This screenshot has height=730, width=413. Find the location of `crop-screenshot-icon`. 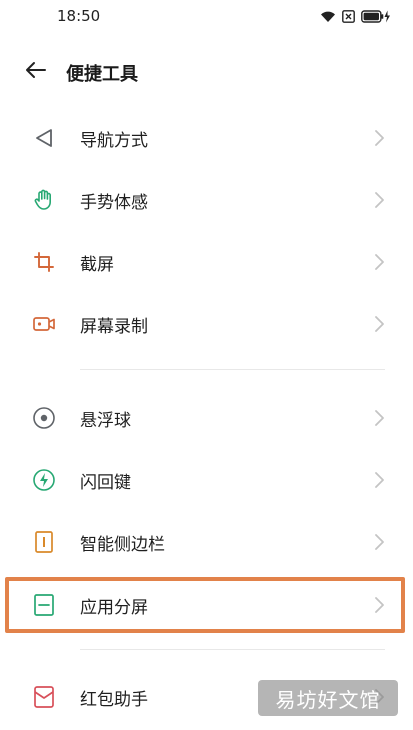

crop-screenshot-icon is located at coordinates (44, 262).